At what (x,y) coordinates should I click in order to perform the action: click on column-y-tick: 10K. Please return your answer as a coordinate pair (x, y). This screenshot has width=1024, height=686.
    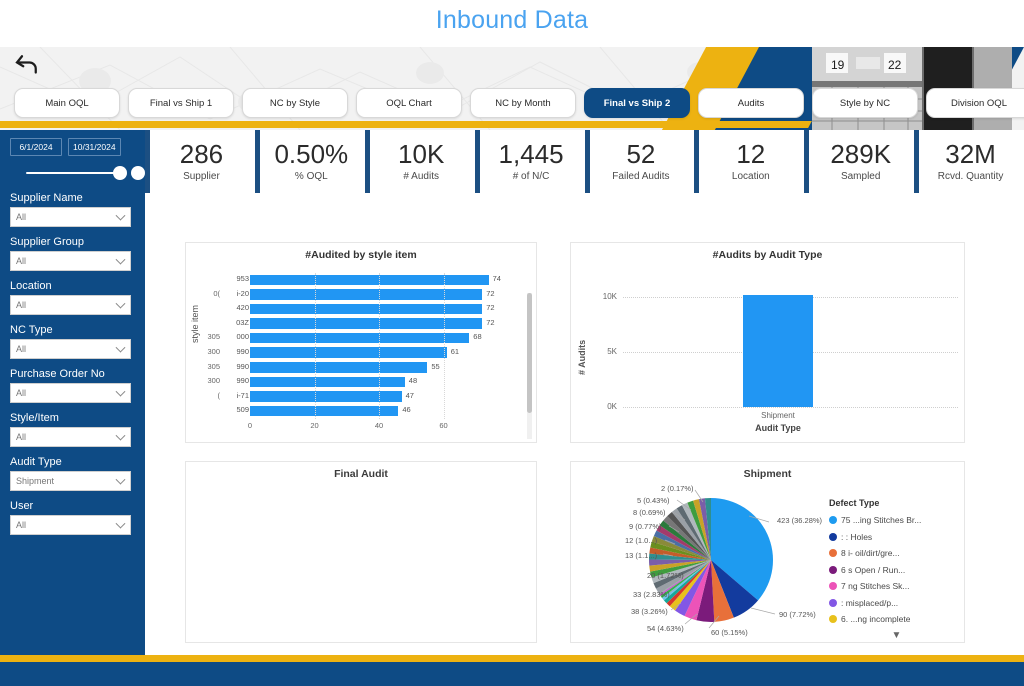
    Looking at the image, I should click on (609, 297).